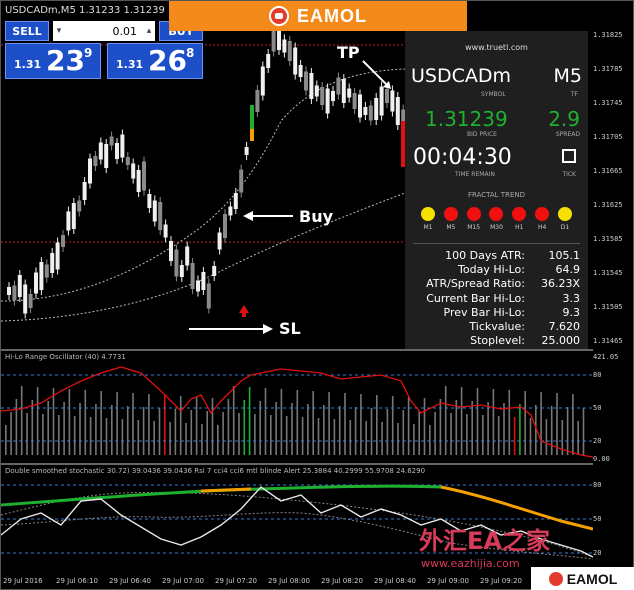 The image size is (634, 590). Describe the element at coordinates (574, 94) in the screenshot. I see `timeframe-caption: TF` at that location.